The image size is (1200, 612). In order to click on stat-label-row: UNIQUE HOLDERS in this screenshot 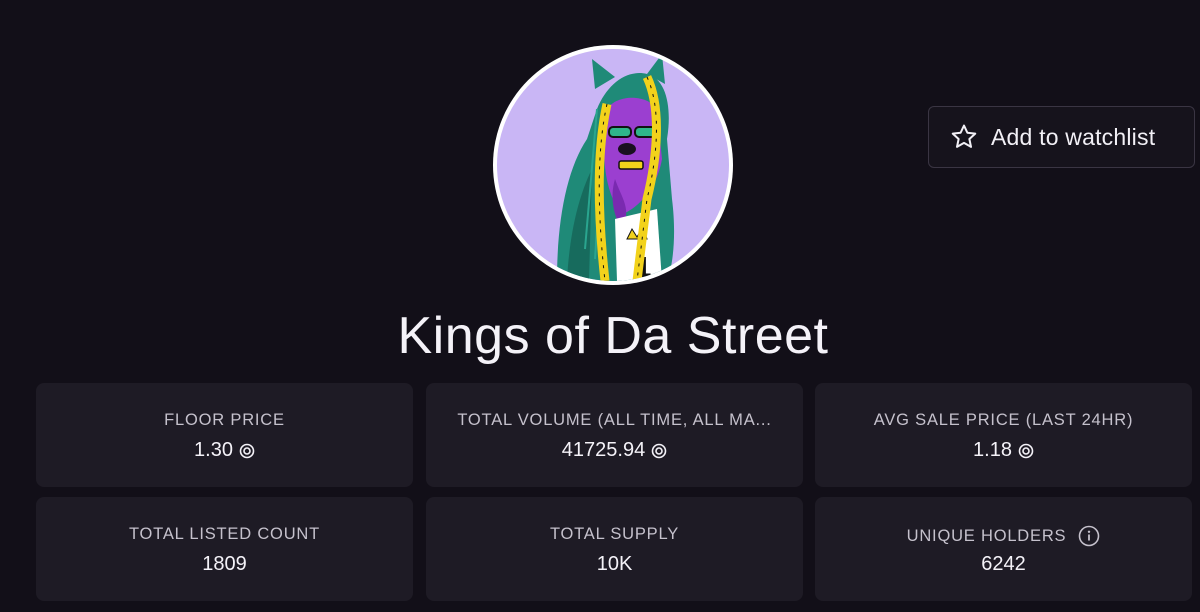, I will do `click(1003, 536)`.